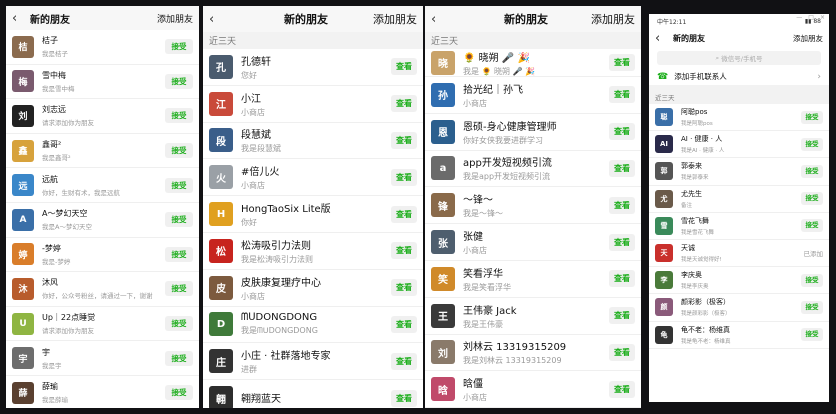 Image resolution: width=836 pixels, height=414 pixels. I want to click on contact-name: HongTaoSix Lite版, so click(286, 210).